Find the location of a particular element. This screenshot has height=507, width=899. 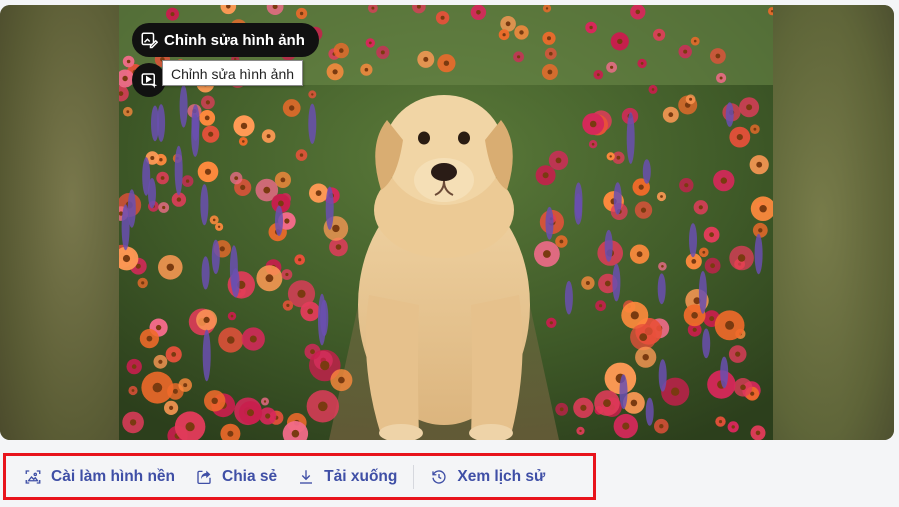

view-history-button: Xem lịch sử is located at coordinates (487, 476).